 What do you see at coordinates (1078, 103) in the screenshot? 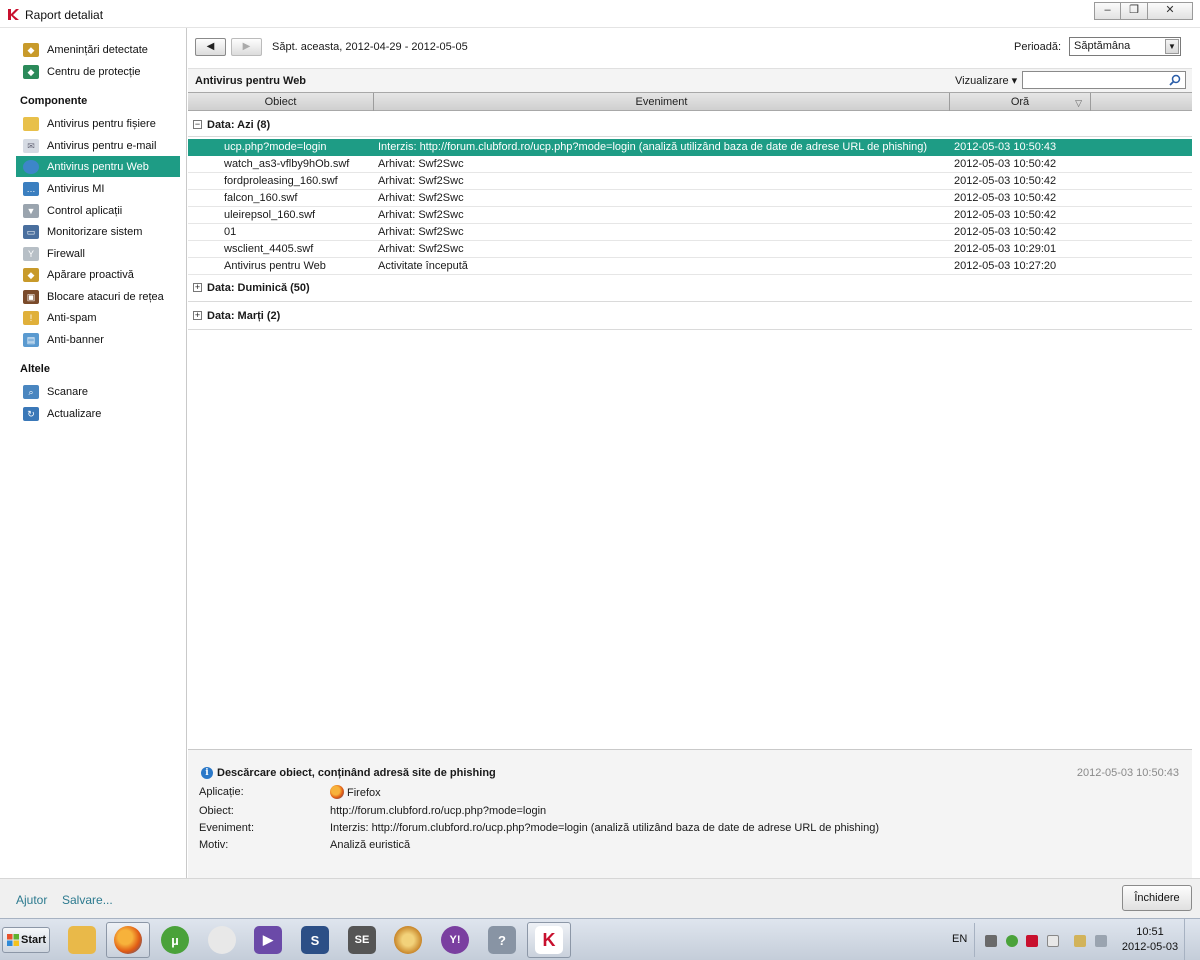
I see `sort-descending-icon: ▽` at bounding box center [1078, 103].